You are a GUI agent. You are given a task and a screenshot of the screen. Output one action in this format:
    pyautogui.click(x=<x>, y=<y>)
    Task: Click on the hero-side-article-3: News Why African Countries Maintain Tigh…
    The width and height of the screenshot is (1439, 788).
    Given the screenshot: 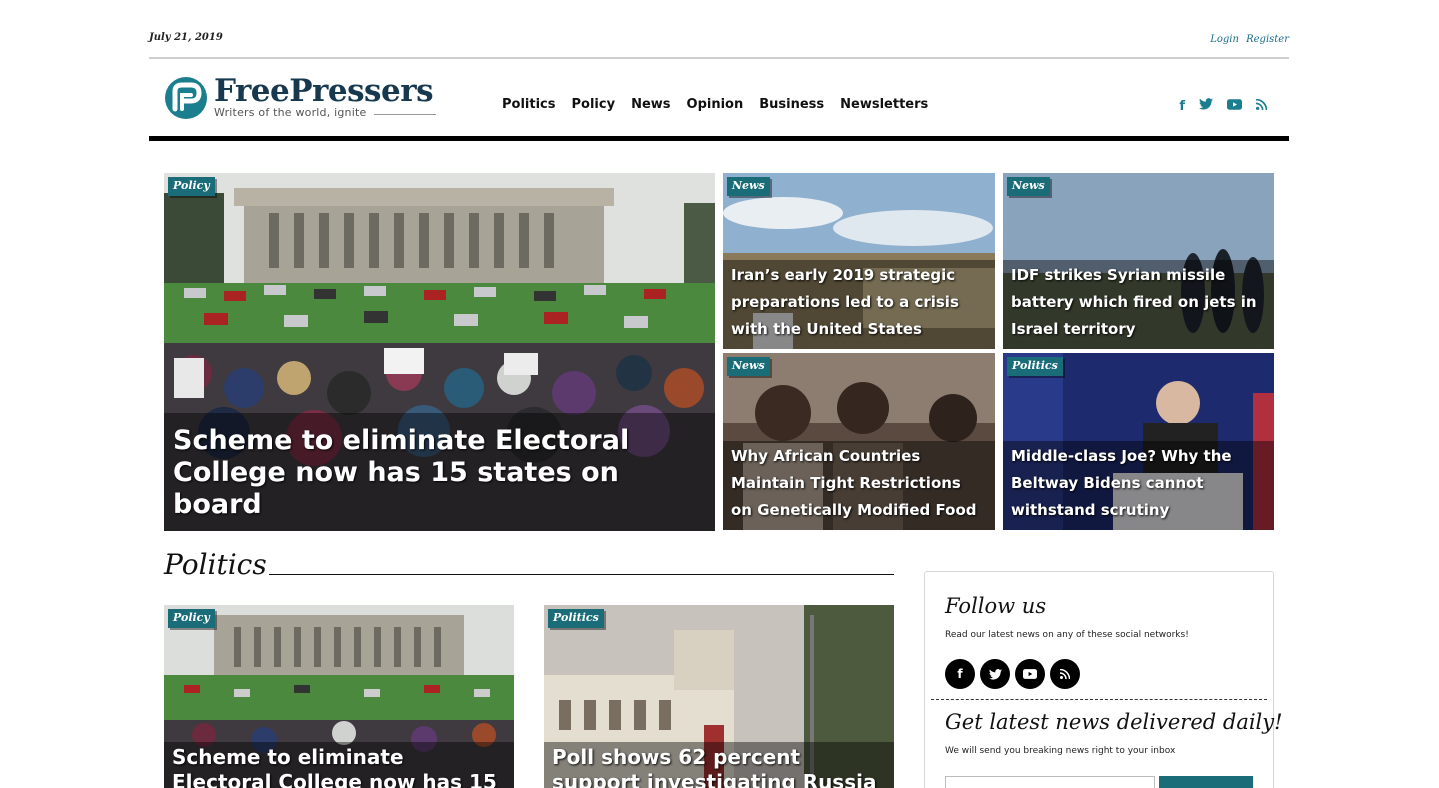 What is the action you would take?
    pyautogui.click(x=859, y=441)
    